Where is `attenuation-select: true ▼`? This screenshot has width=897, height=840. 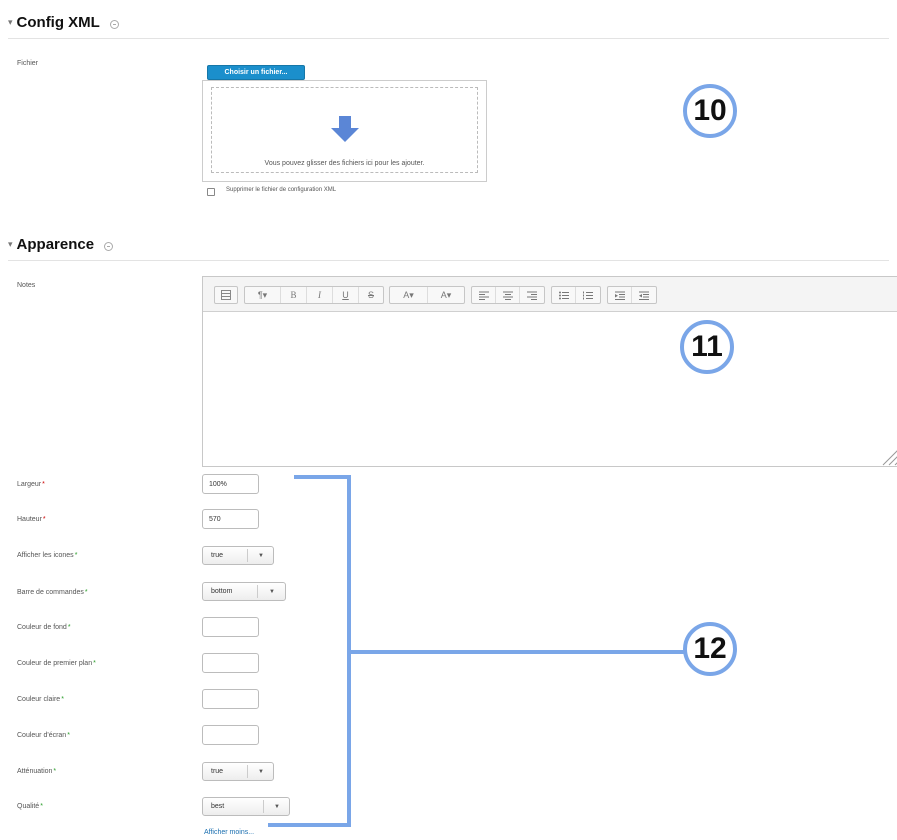
attenuation-select: true ▼ is located at coordinates (238, 771).